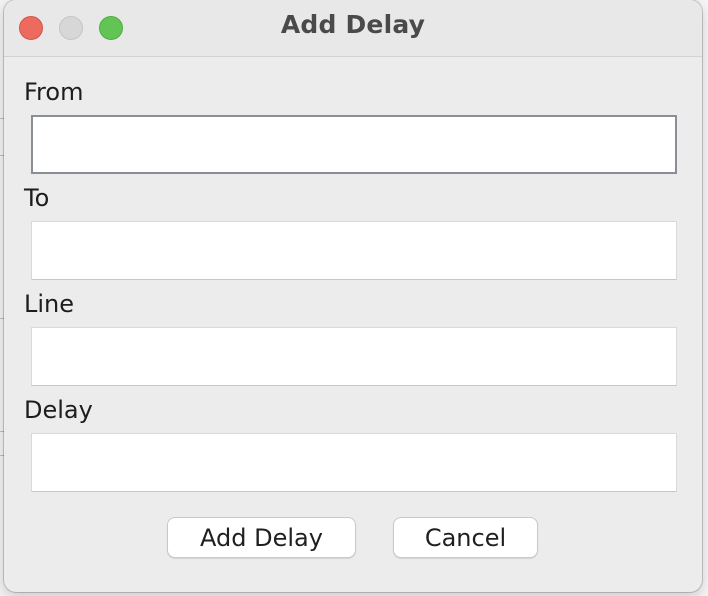 The image size is (708, 596). Describe the element at coordinates (354, 250) in the screenshot. I see `to-input` at that location.